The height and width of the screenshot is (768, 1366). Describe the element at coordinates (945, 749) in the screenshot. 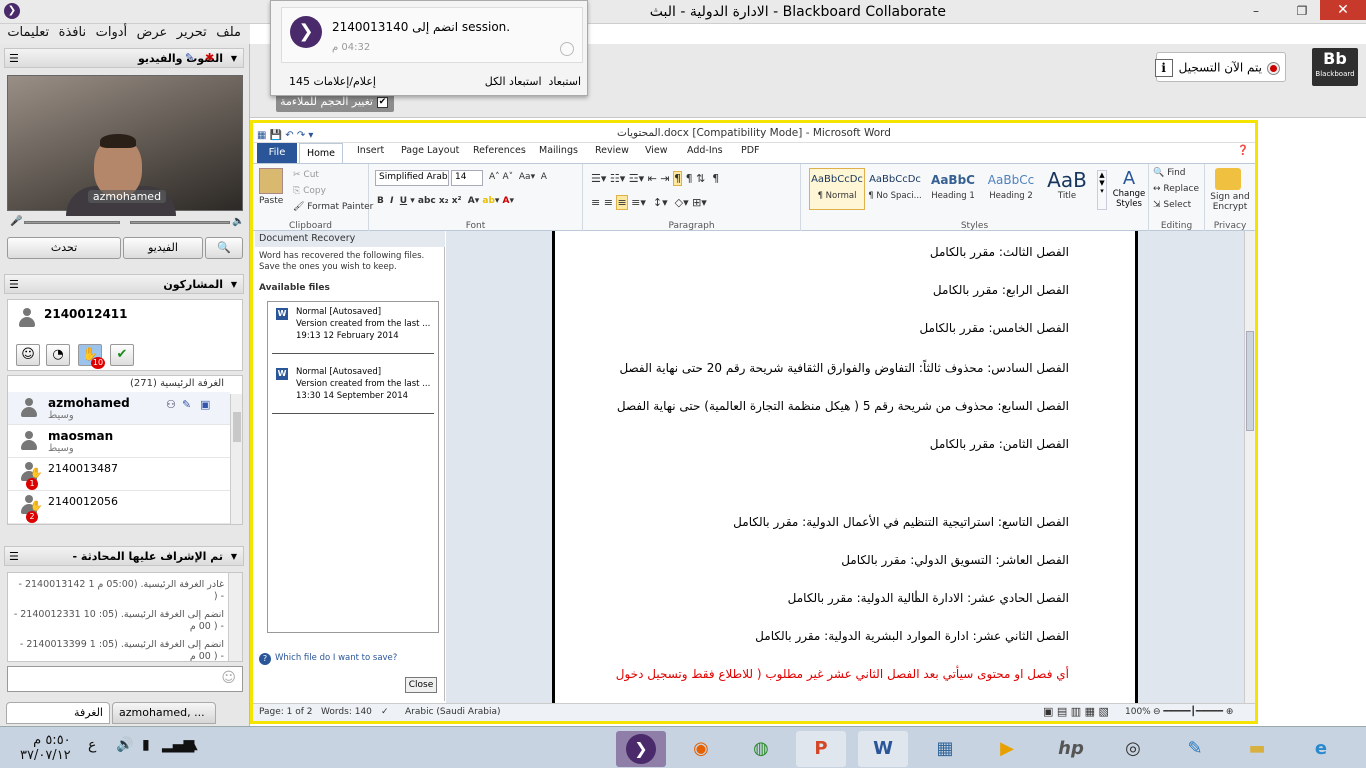

I see `control-panel-icon: ▦` at that location.